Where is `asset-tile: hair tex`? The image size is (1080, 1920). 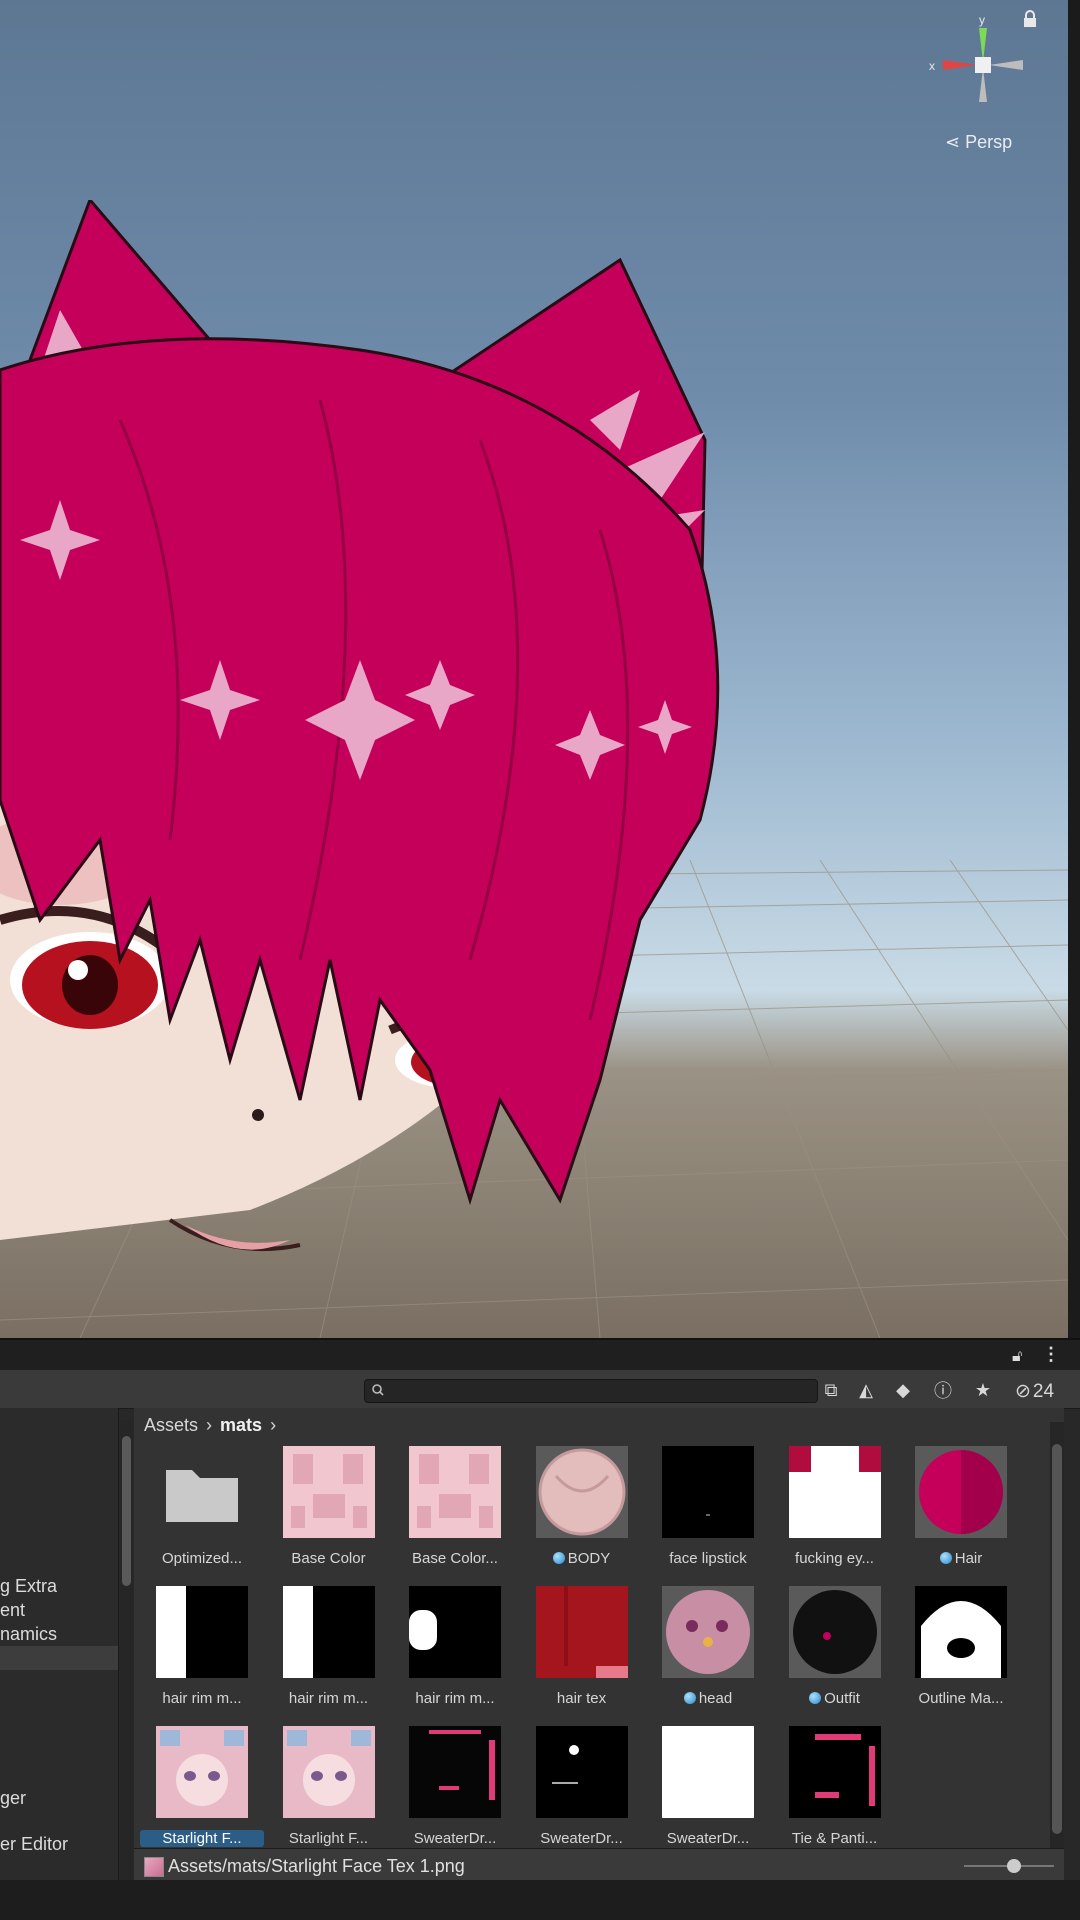
asset-tile: hair tex is located at coordinates (580, 1651).